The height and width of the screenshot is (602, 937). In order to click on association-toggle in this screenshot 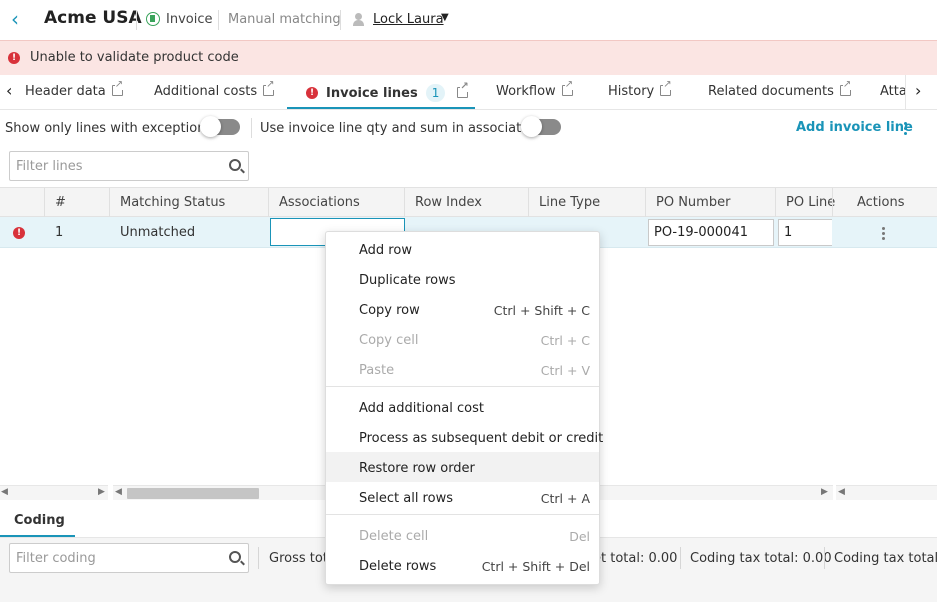, I will do `click(541, 126)`.